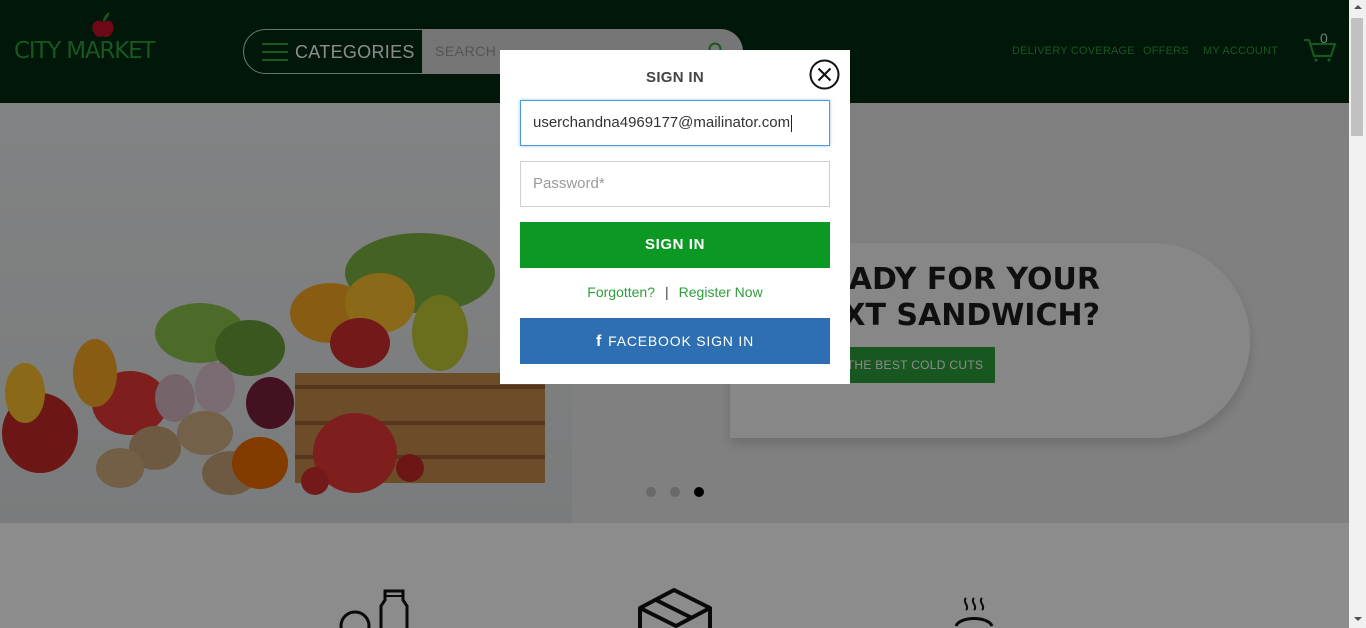  I want to click on facebook-sign-in-label: FACEBOOK SIGN IN, so click(681, 341).